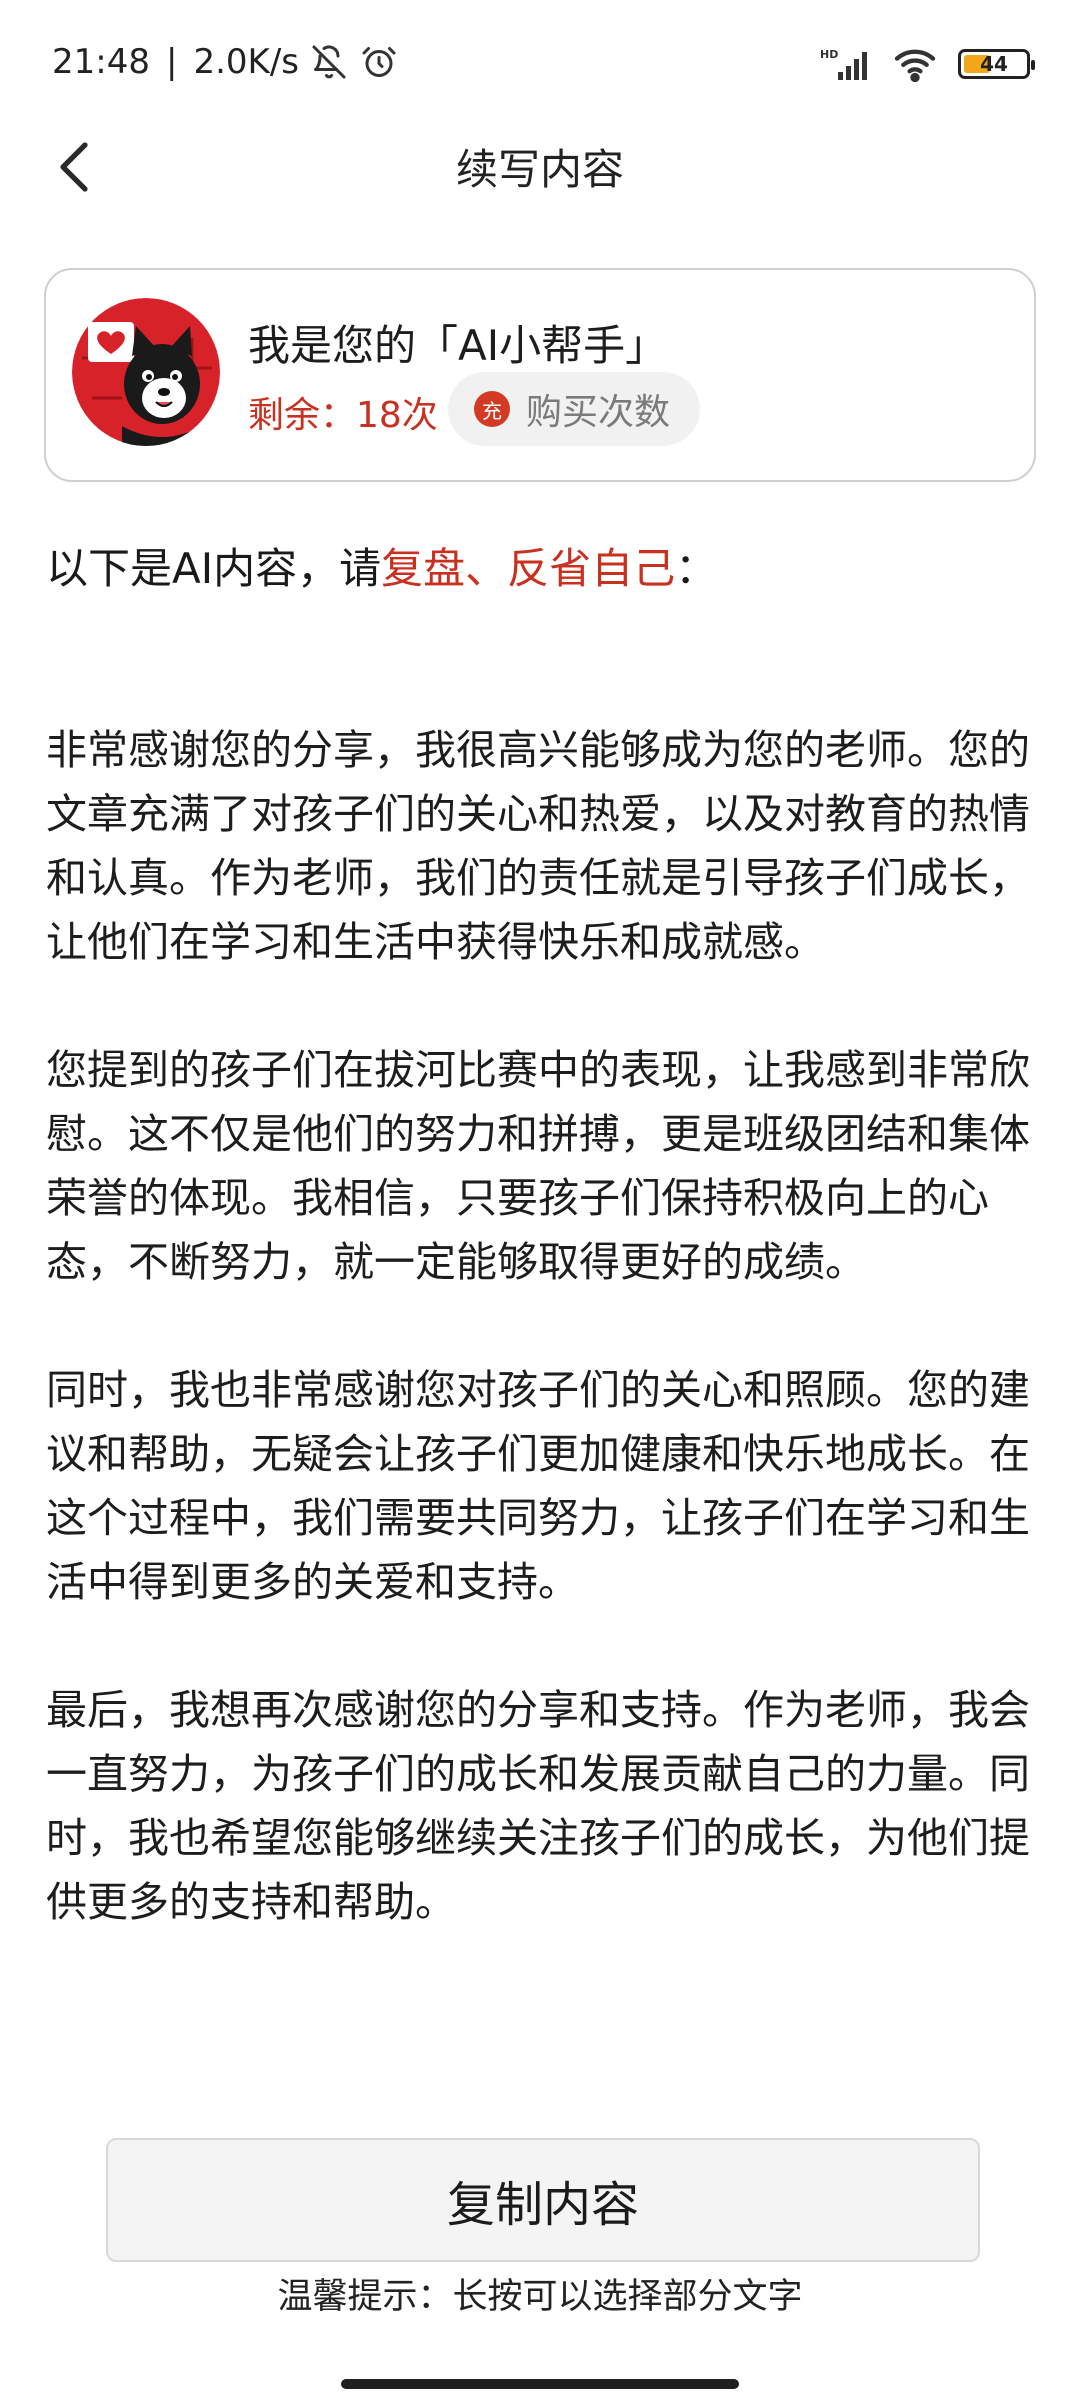 The width and height of the screenshot is (1080, 2400). Describe the element at coordinates (915, 64) in the screenshot. I see `wifi-icon` at that location.